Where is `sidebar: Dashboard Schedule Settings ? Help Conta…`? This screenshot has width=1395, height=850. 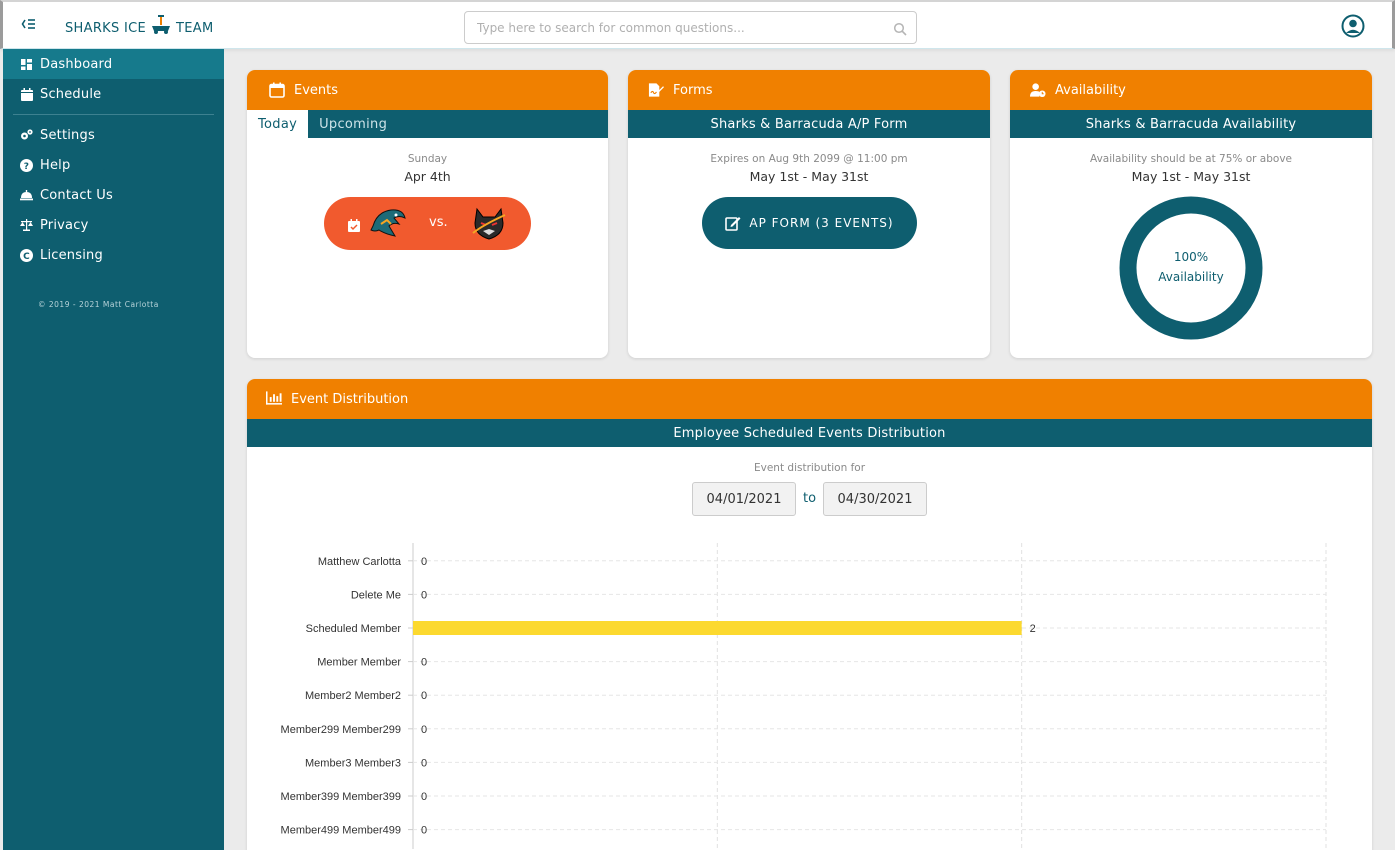 sidebar: Dashboard Schedule Settings ? Help Conta… is located at coordinates (113, 449).